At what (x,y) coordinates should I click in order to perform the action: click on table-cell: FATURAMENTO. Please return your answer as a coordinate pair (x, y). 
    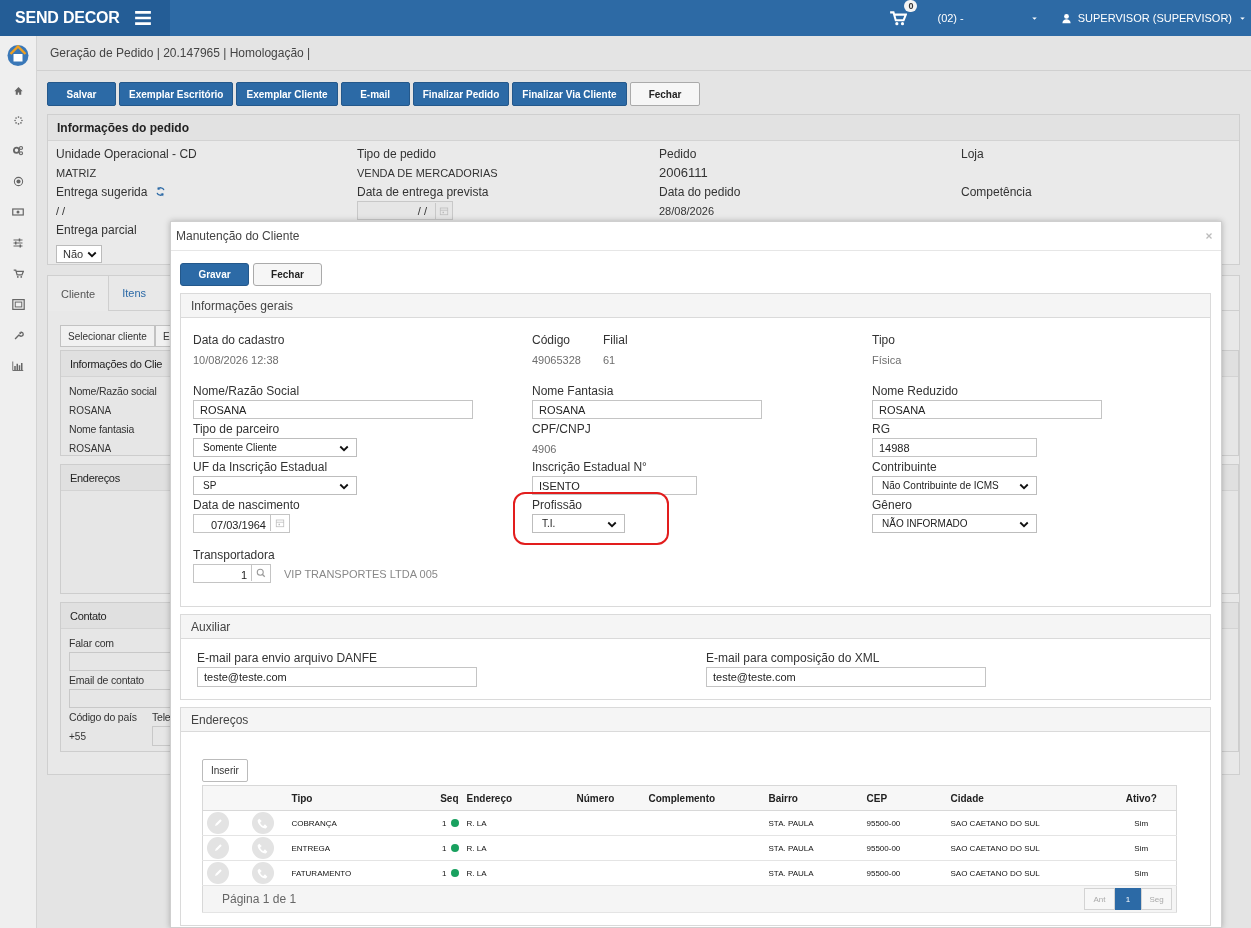
    Looking at the image, I should click on (321, 873).